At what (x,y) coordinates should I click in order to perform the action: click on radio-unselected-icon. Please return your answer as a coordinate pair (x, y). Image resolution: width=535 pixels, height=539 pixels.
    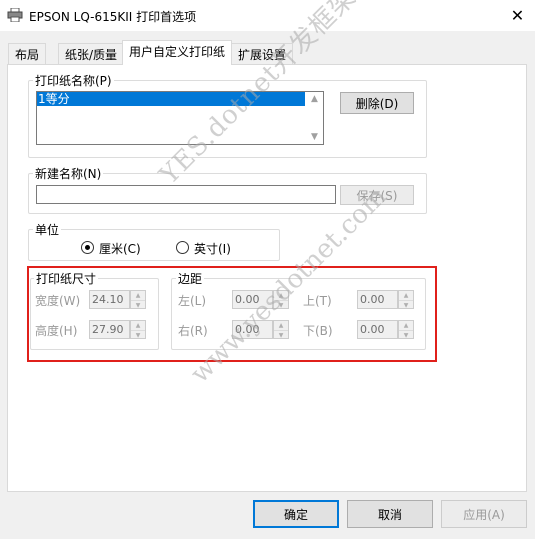
    Looking at the image, I should click on (182, 247).